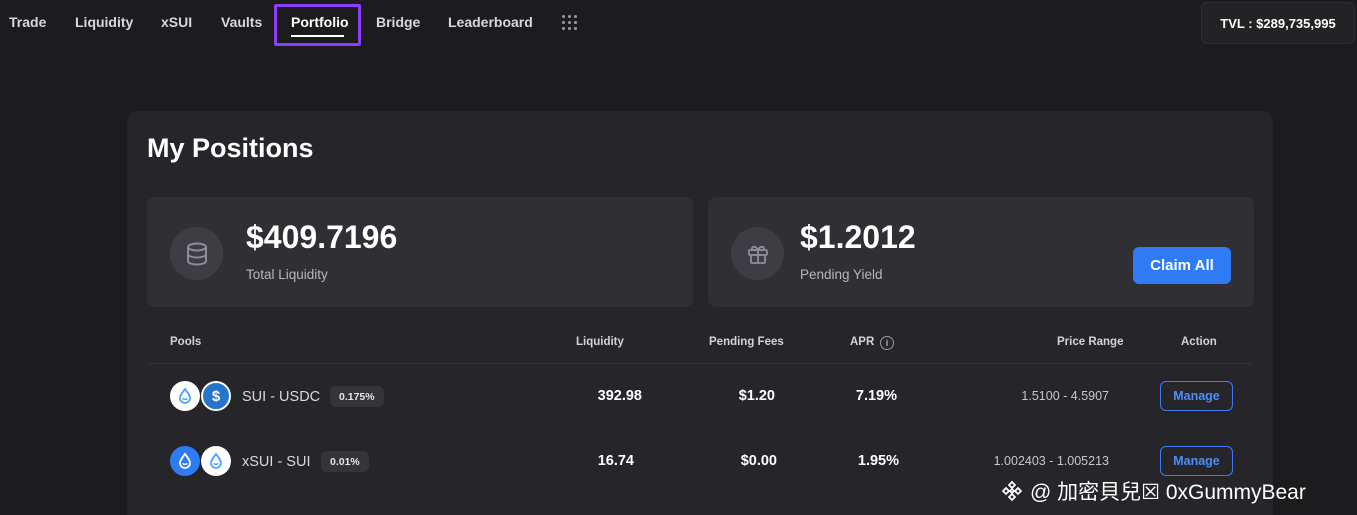 The image size is (1357, 515). I want to click on header-action: Action, so click(1199, 342).